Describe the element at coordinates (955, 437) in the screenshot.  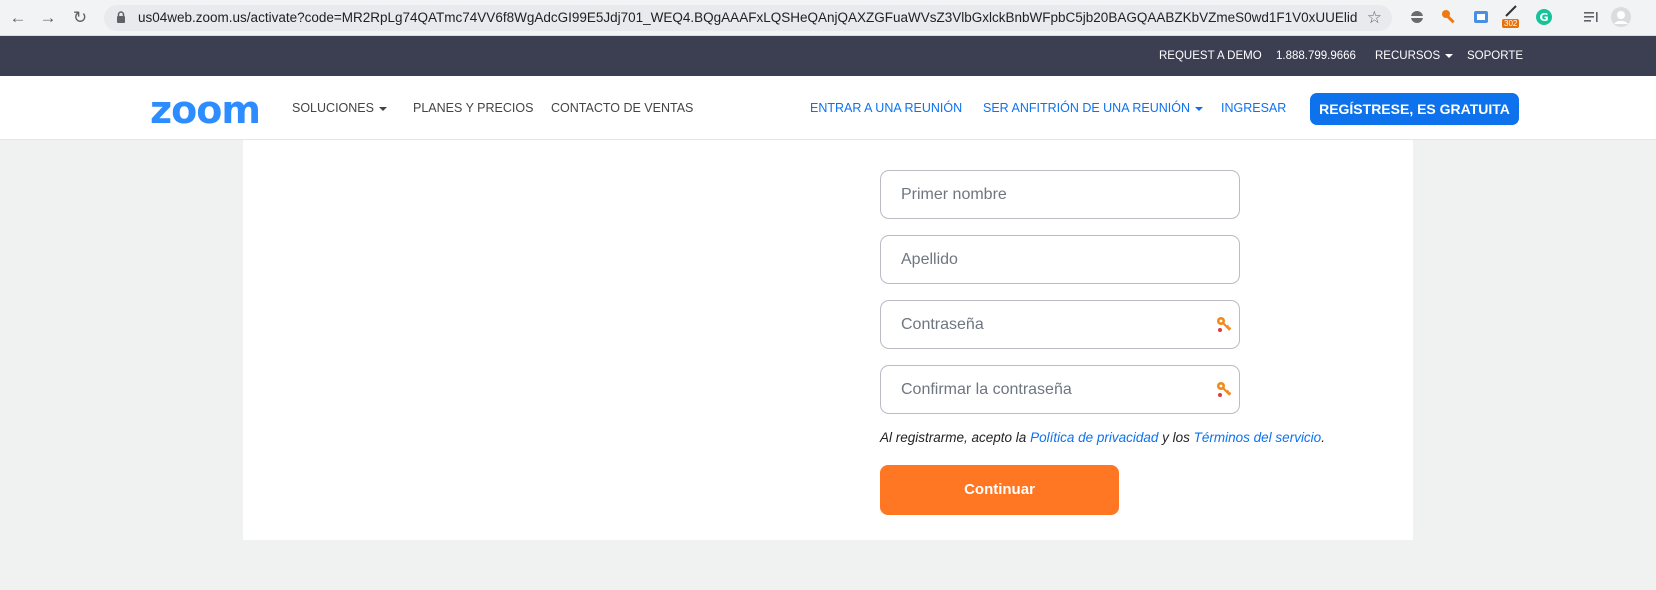
I see `terms-prefix: Al registrarme, acepto la` at that location.